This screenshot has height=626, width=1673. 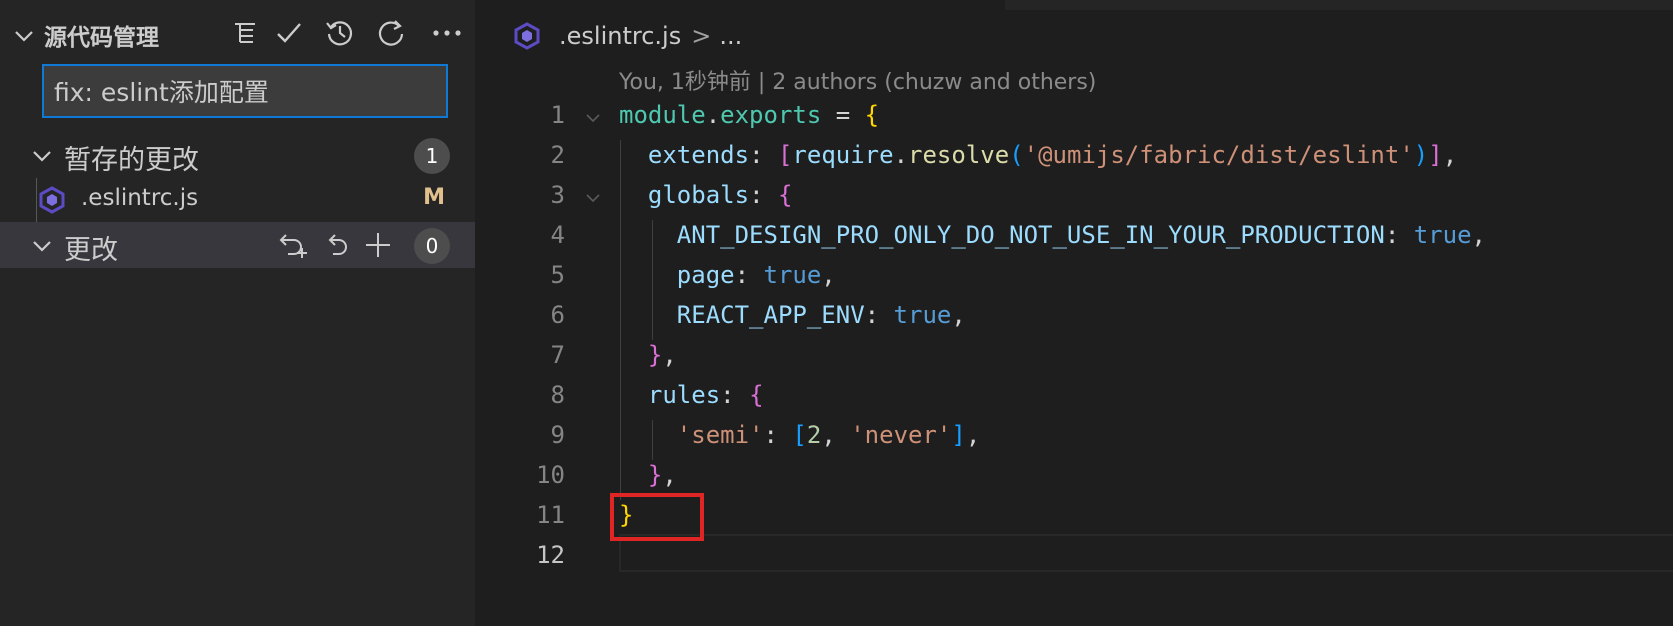 What do you see at coordinates (245, 33) in the screenshot?
I see `tree-view-icon` at bounding box center [245, 33].